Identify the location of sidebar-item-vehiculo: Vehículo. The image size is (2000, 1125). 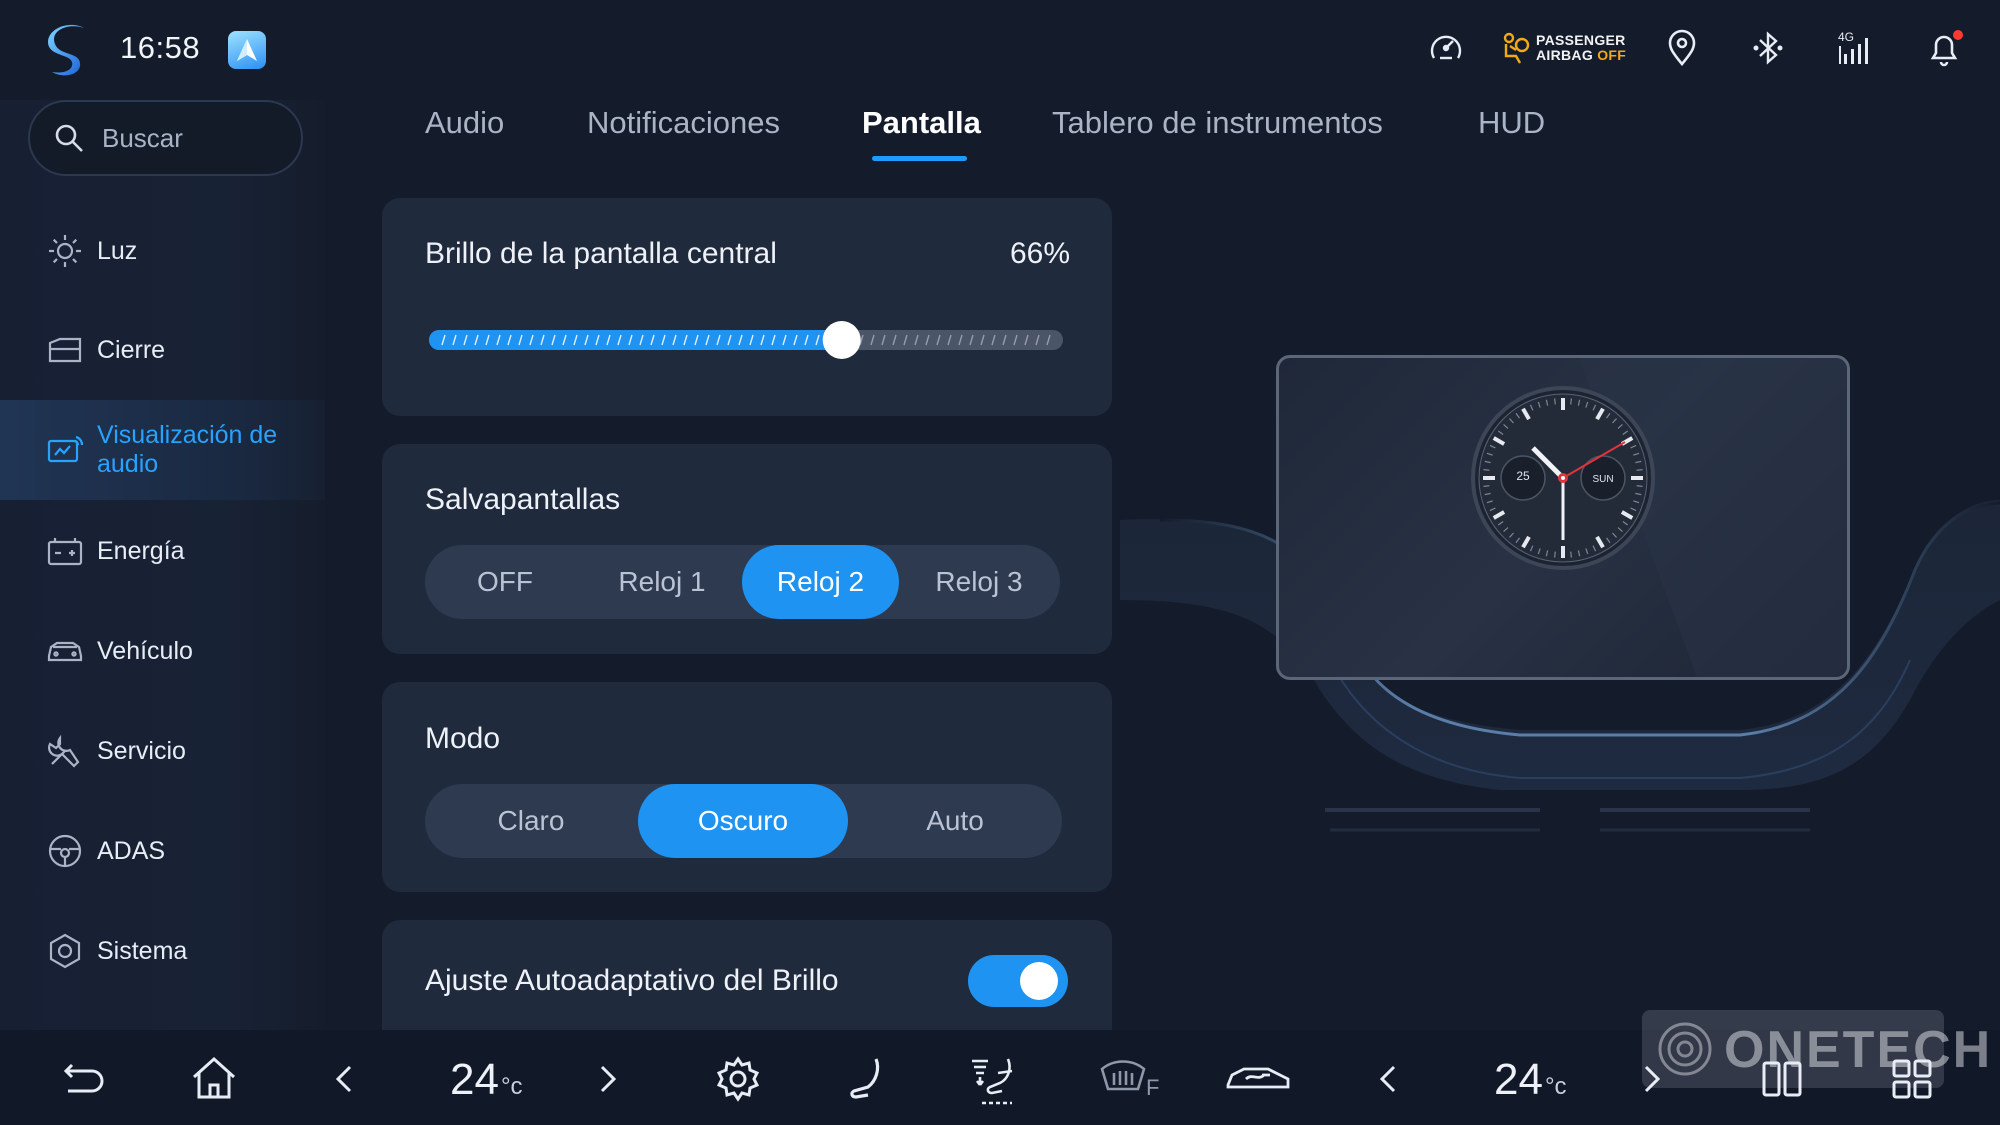
(162, 651).